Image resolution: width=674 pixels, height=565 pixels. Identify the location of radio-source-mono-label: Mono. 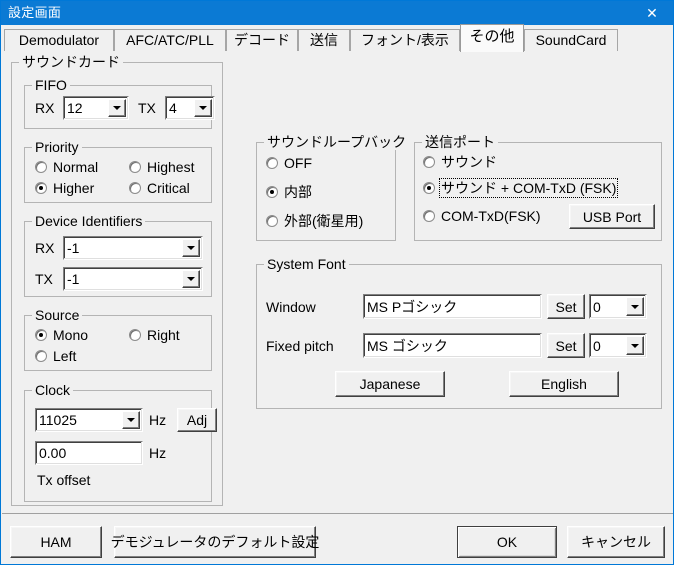
(71, 335).